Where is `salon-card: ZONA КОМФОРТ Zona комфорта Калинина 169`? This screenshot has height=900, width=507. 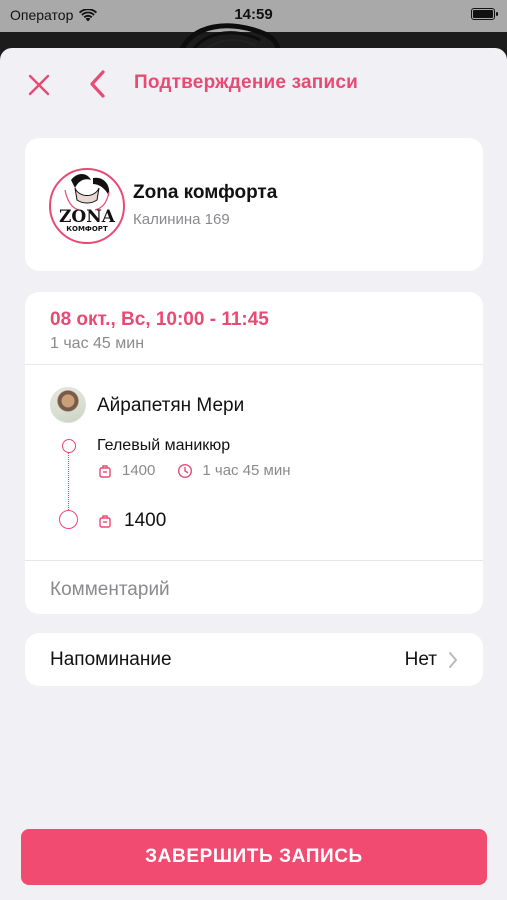 salon-card: ZONA КОМФОРТ Zona комфорта Калинина 169 is located at coordinates (254, 204).